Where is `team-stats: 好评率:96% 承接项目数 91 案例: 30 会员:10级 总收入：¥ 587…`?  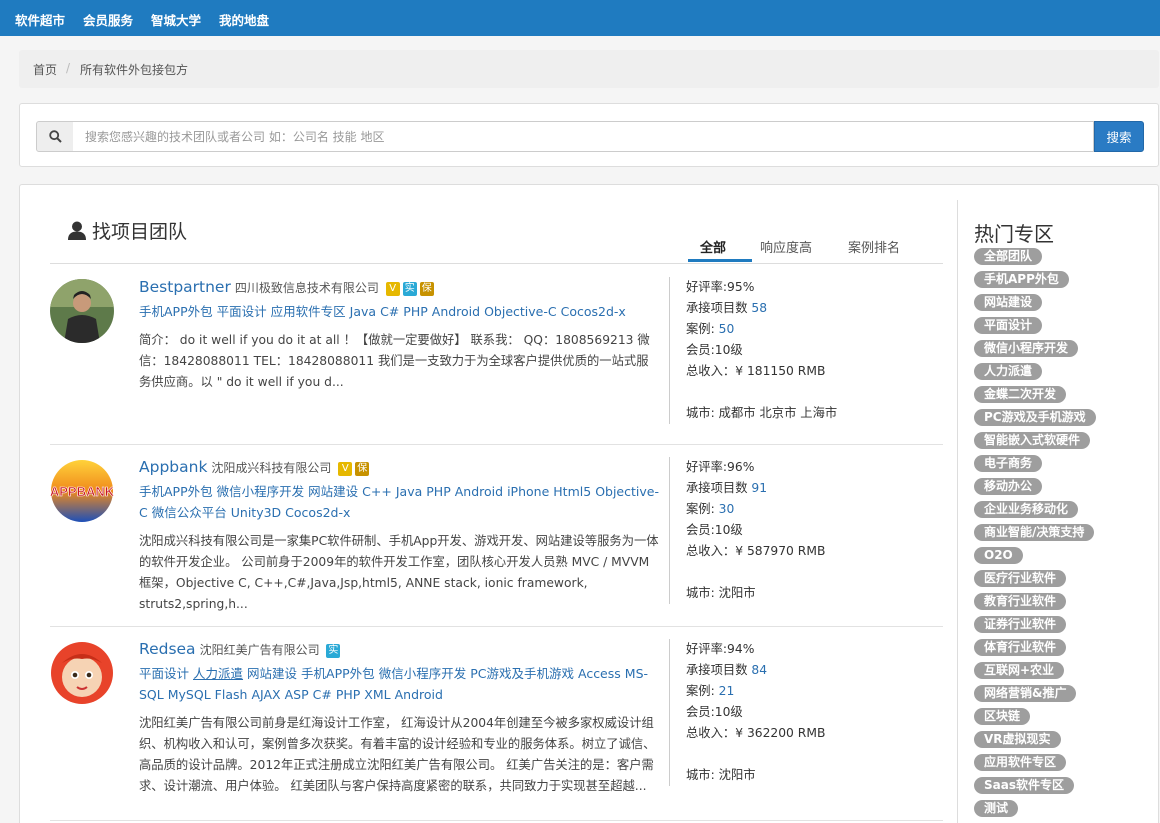
team-stats: 好评率:96% 承接项目数 91 案例: 30 会员:10级 总收入：¥ 587… is located at coordinates (804, 530).